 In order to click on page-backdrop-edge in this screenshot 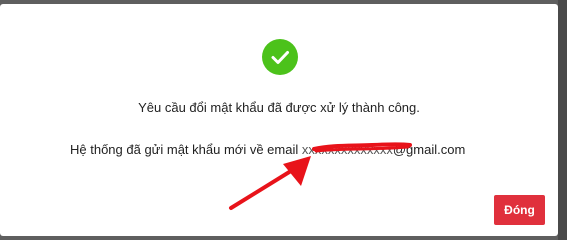, I will do `click(562, 120)`.